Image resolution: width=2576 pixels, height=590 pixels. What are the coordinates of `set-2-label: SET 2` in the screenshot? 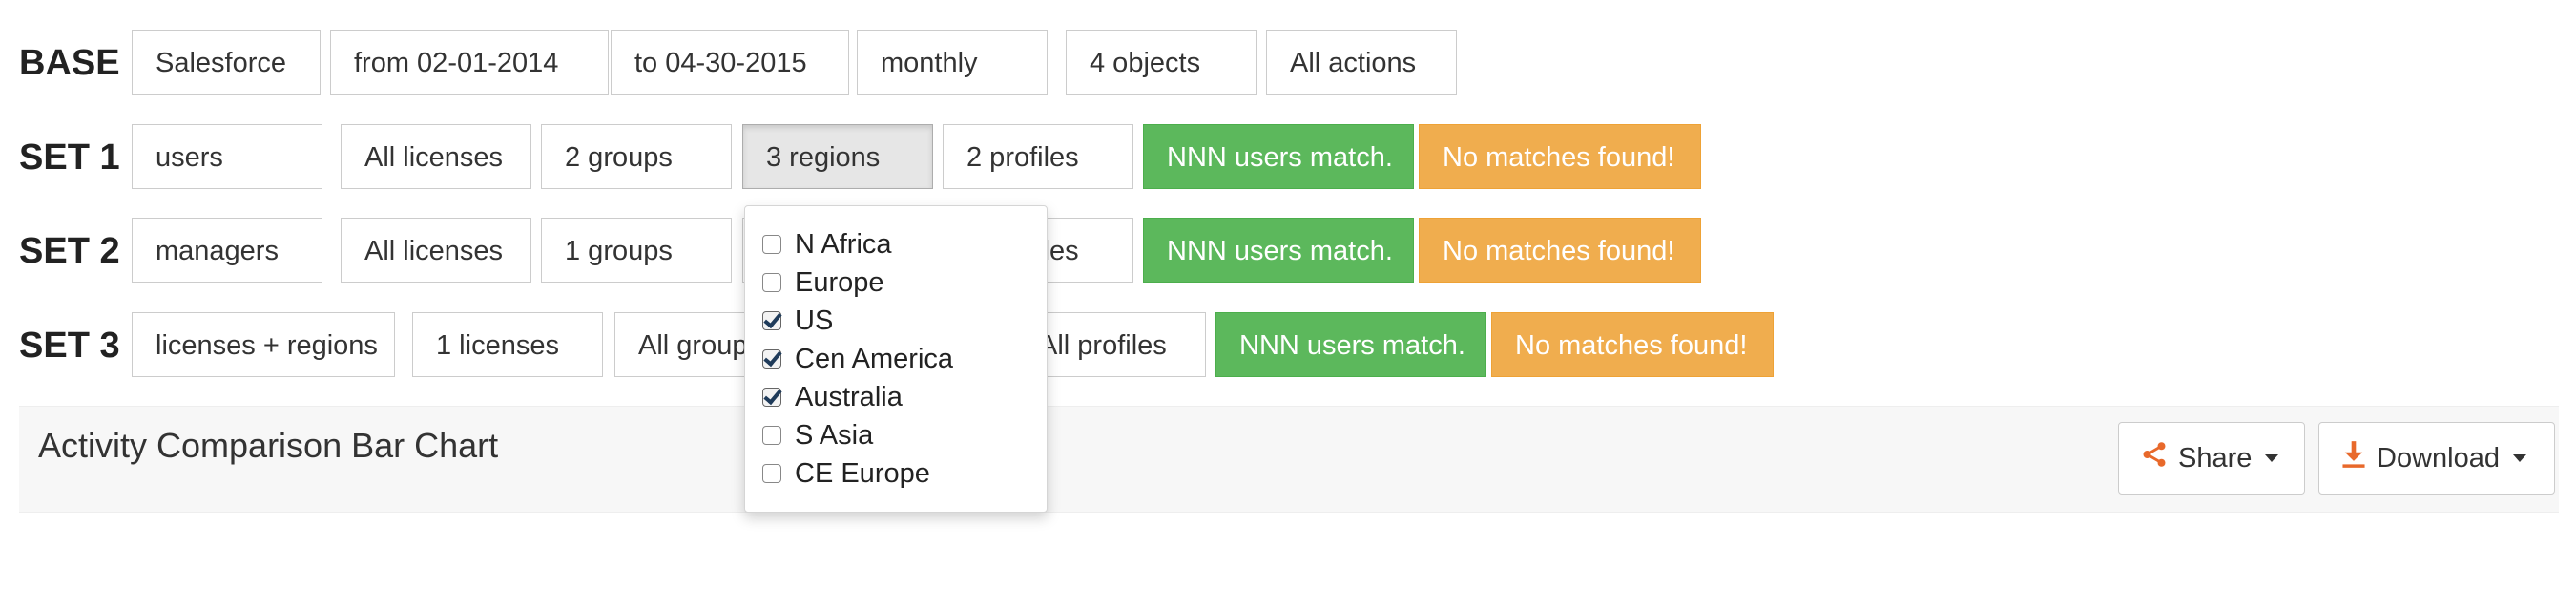 It's located at (69, 251).